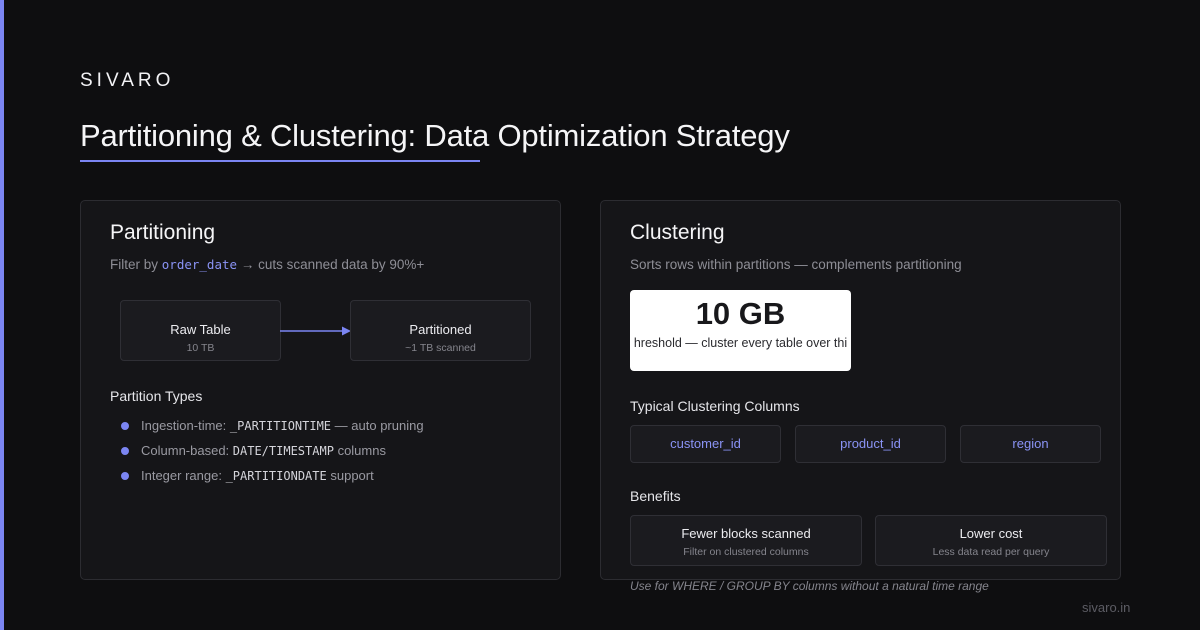 Image resolution: width=1200 pixels, height=630 pixels. I want to click on partition-types-heading: Partition Types, so click(156, 396).